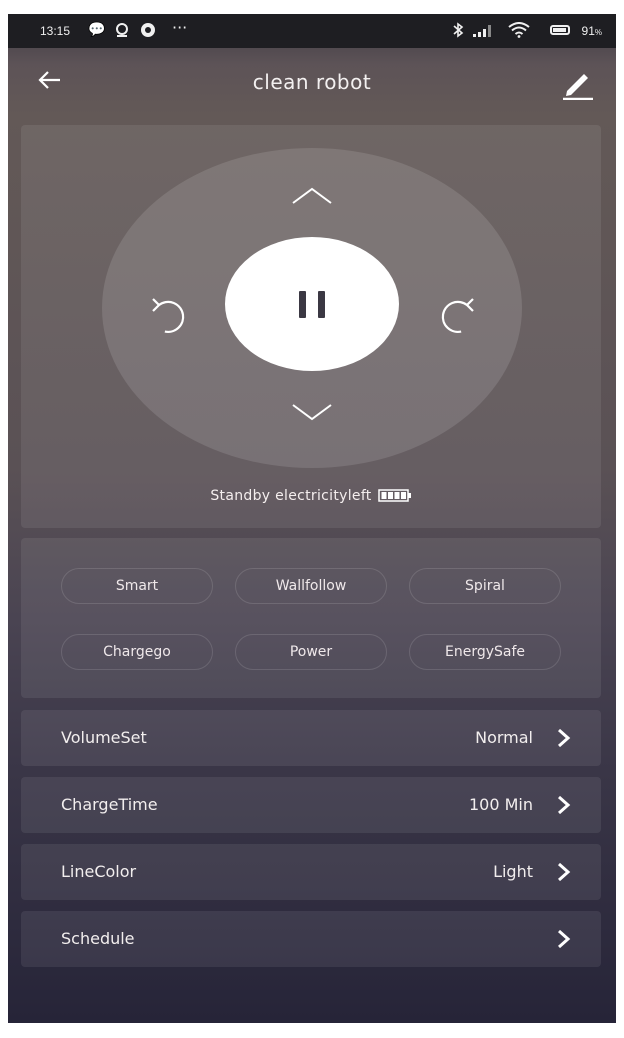 The image size is (624, 1038). I want to click on forward-button, so click(312, 196).